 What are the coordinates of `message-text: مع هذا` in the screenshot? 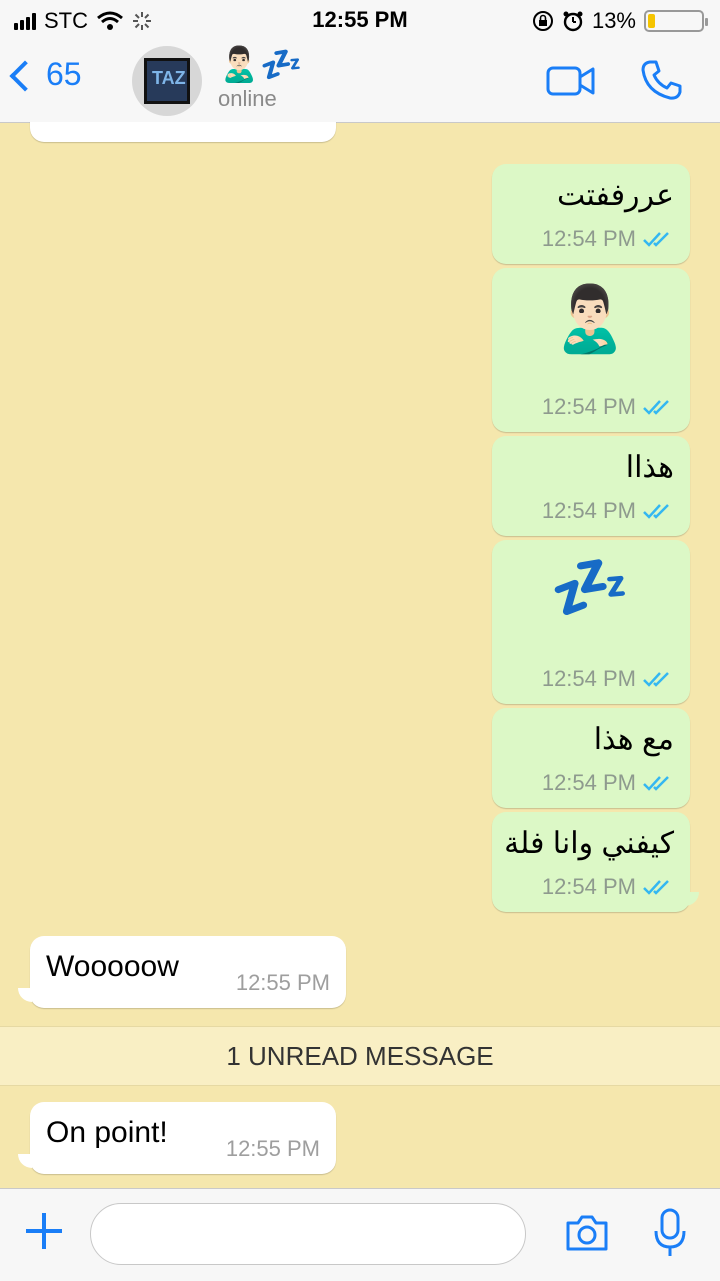 It's located at (633, 739).